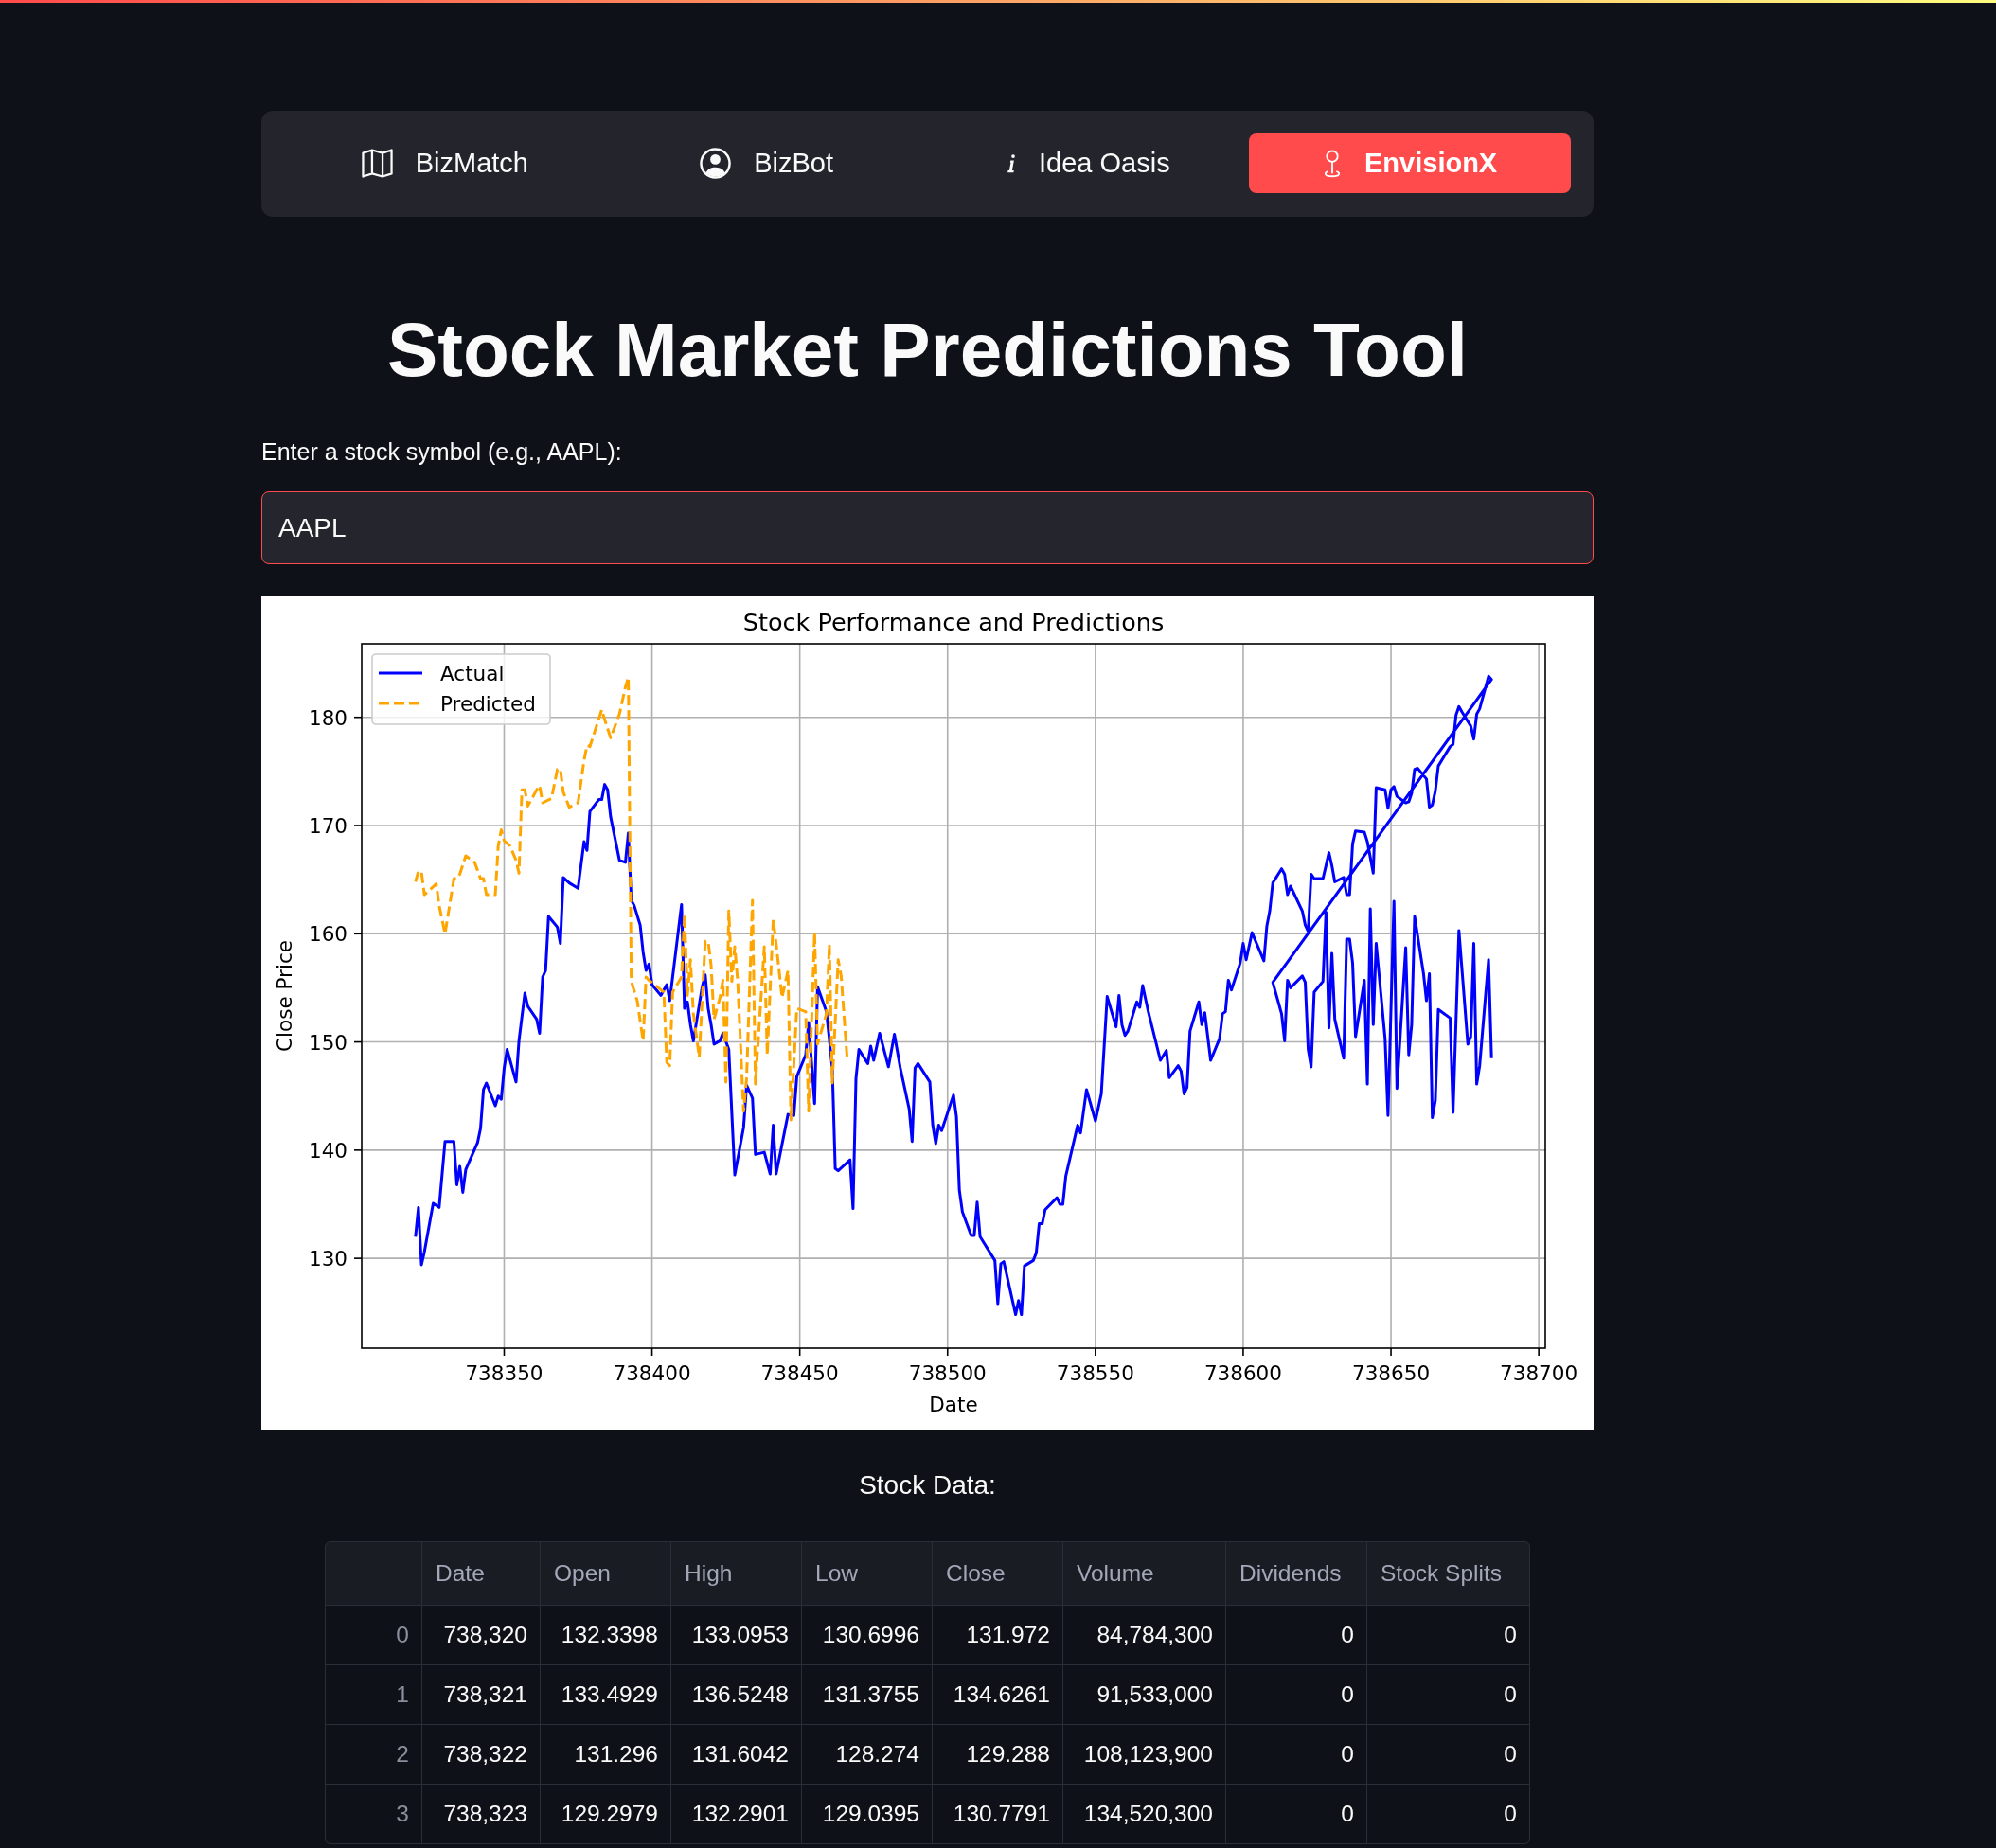 Image resolution: width=1996 pixels, height=1848 pixels. I want to click on table-cell: 129.288, so click(997, 1754).